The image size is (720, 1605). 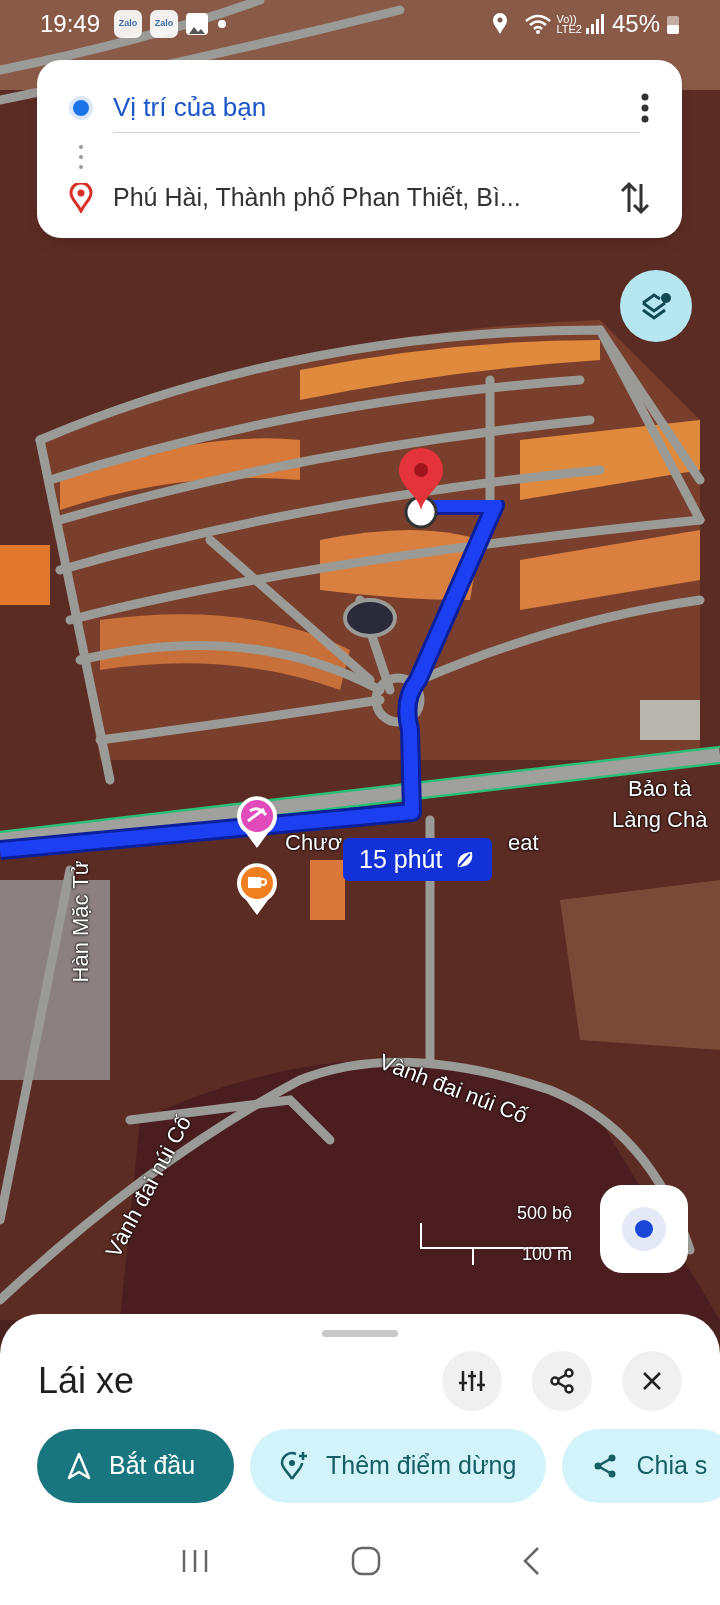 I want to click on more-options-icon, so click(x=645, y=108).